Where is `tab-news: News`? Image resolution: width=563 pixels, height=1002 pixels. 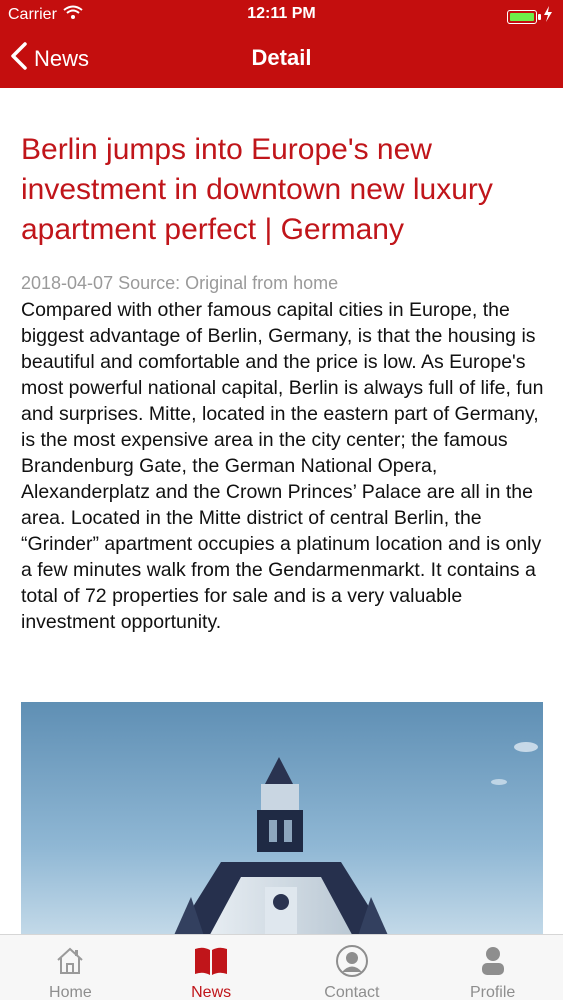 tab-news: News is located at coordinates (211, 968).